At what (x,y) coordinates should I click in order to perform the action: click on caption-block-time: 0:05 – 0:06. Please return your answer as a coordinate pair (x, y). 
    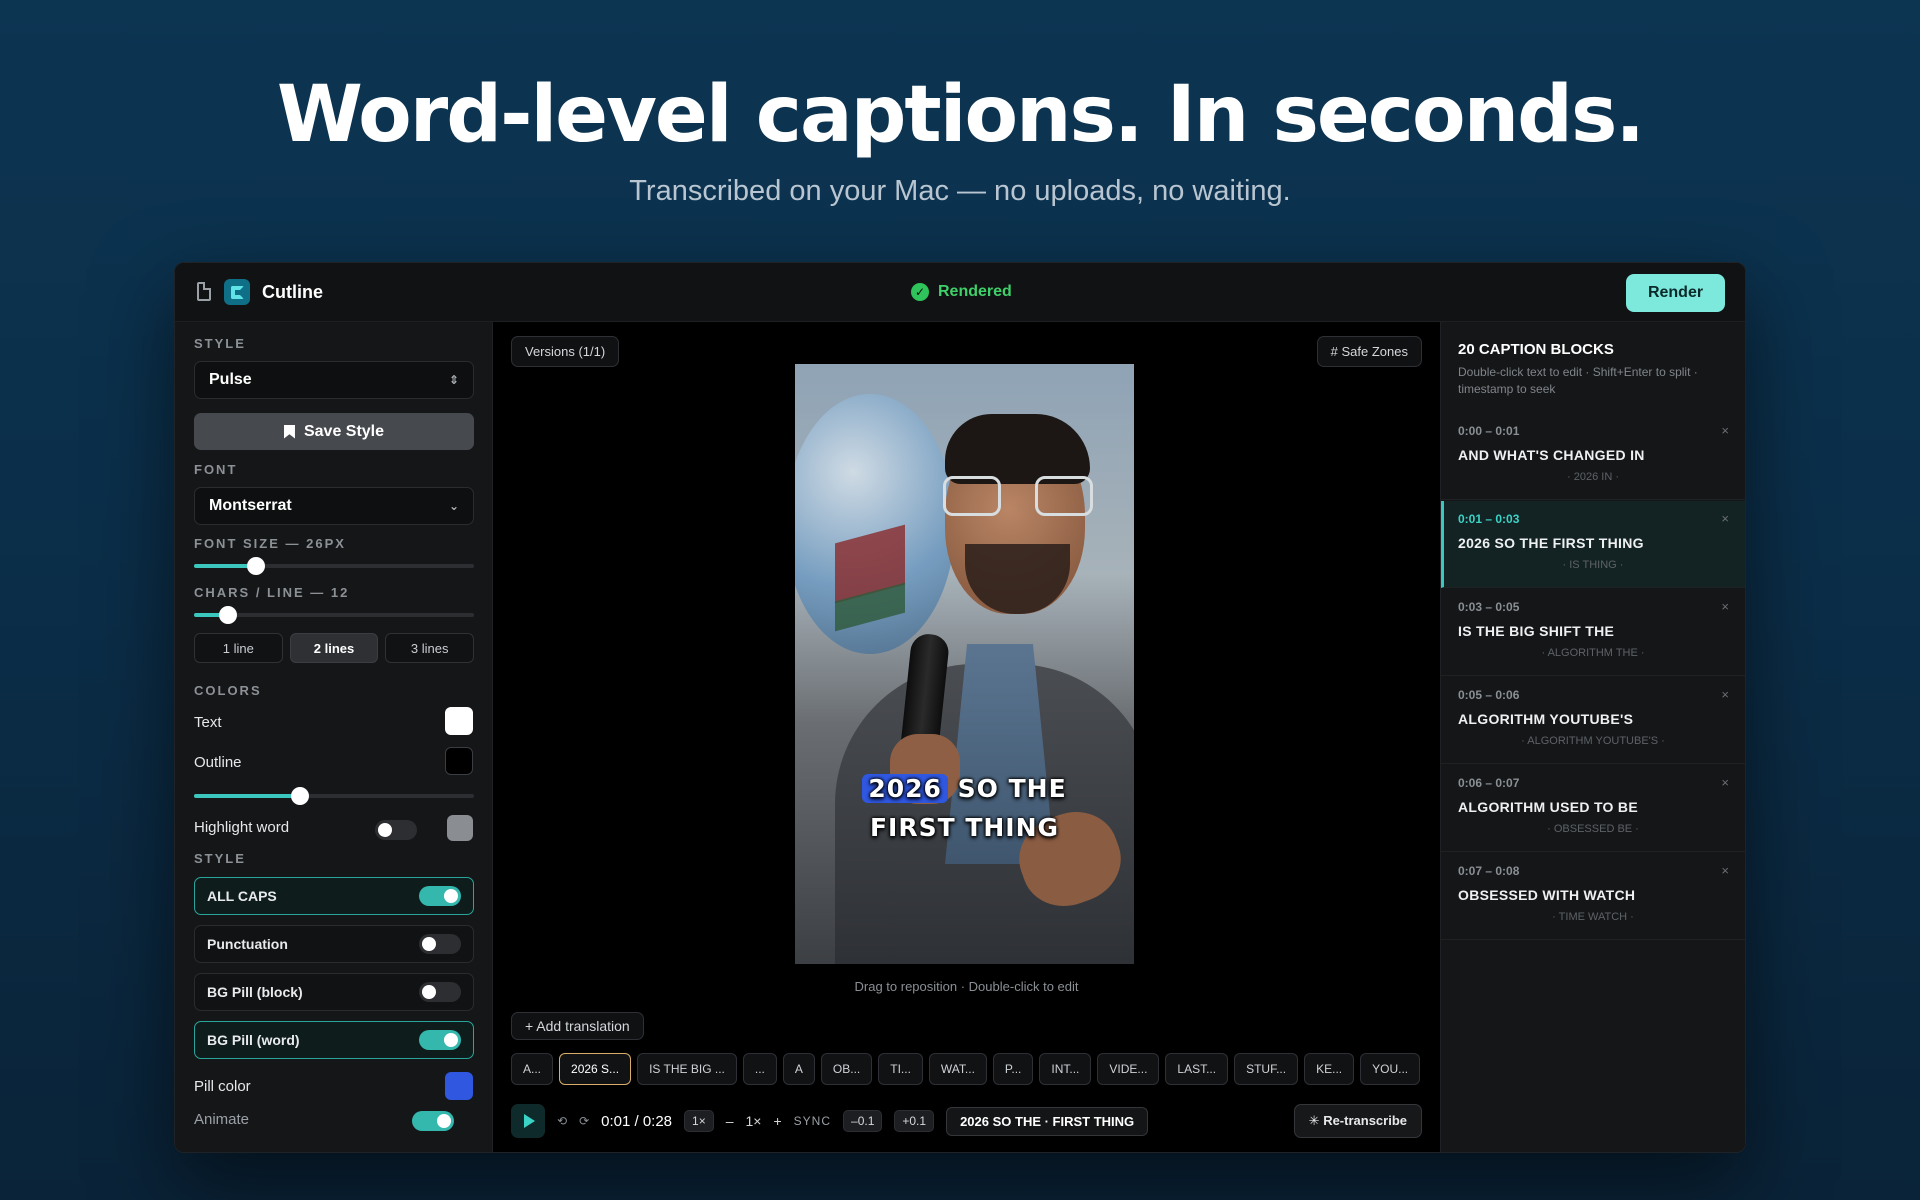
    Looking at the image, I should click on (1593, 695).